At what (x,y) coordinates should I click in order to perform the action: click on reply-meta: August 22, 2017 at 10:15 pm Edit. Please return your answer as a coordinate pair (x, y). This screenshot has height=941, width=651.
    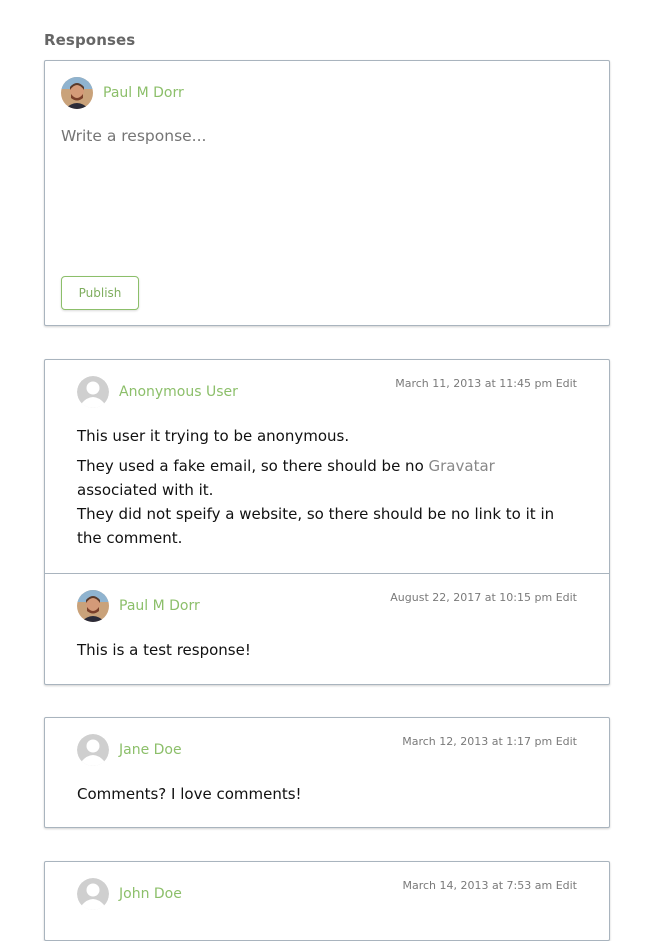
    Looking at the image, I should click on (483, 597).